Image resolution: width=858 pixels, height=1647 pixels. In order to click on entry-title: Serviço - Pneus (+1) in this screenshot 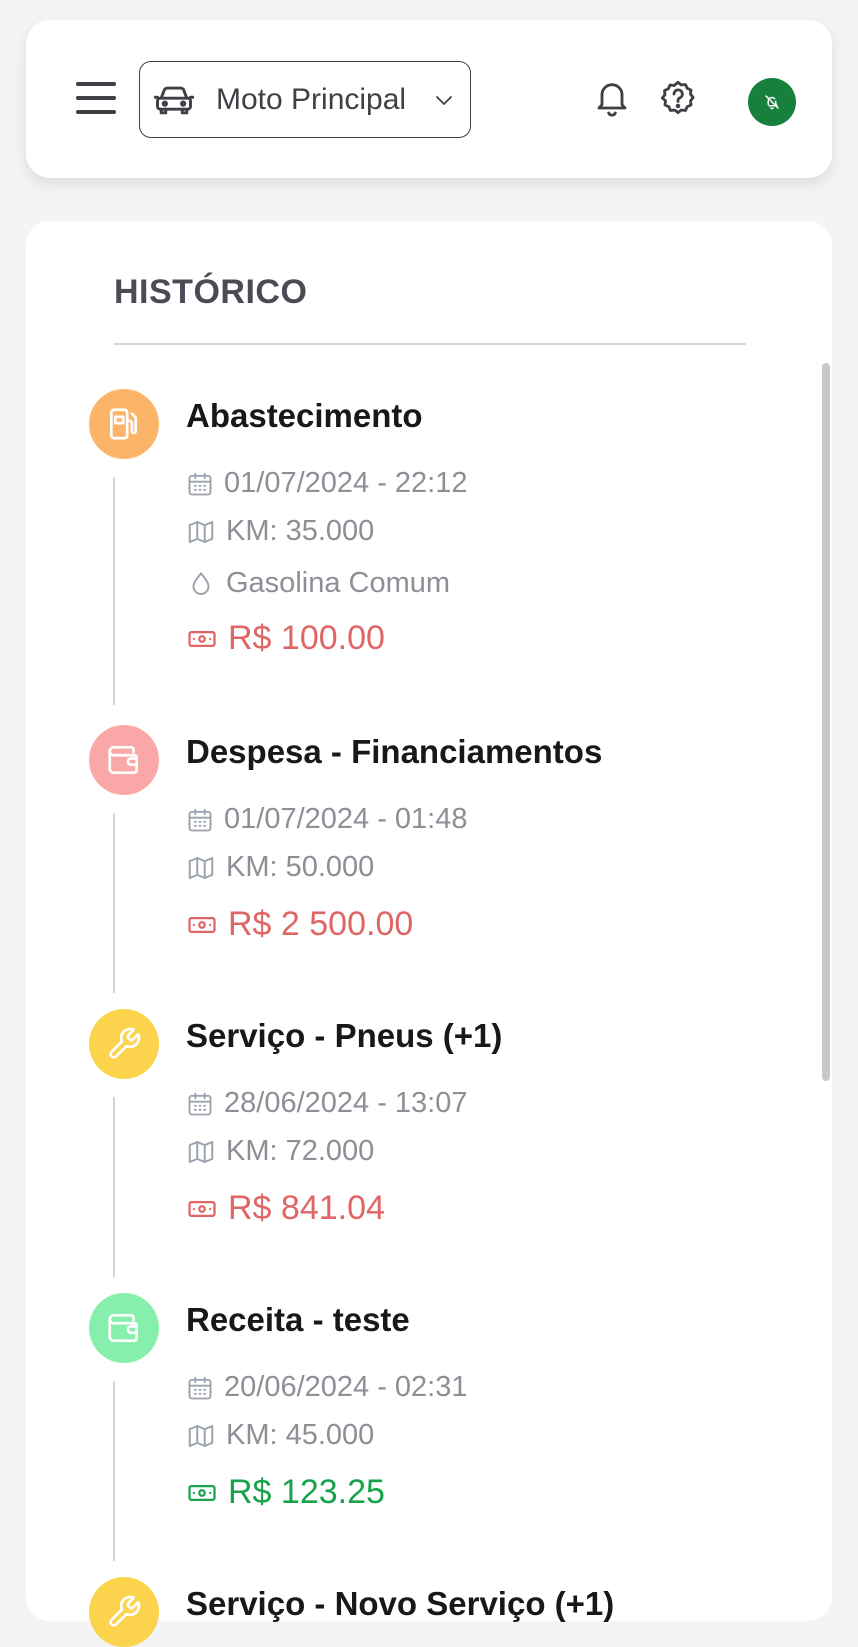, I will do `click(344, 1035)`.